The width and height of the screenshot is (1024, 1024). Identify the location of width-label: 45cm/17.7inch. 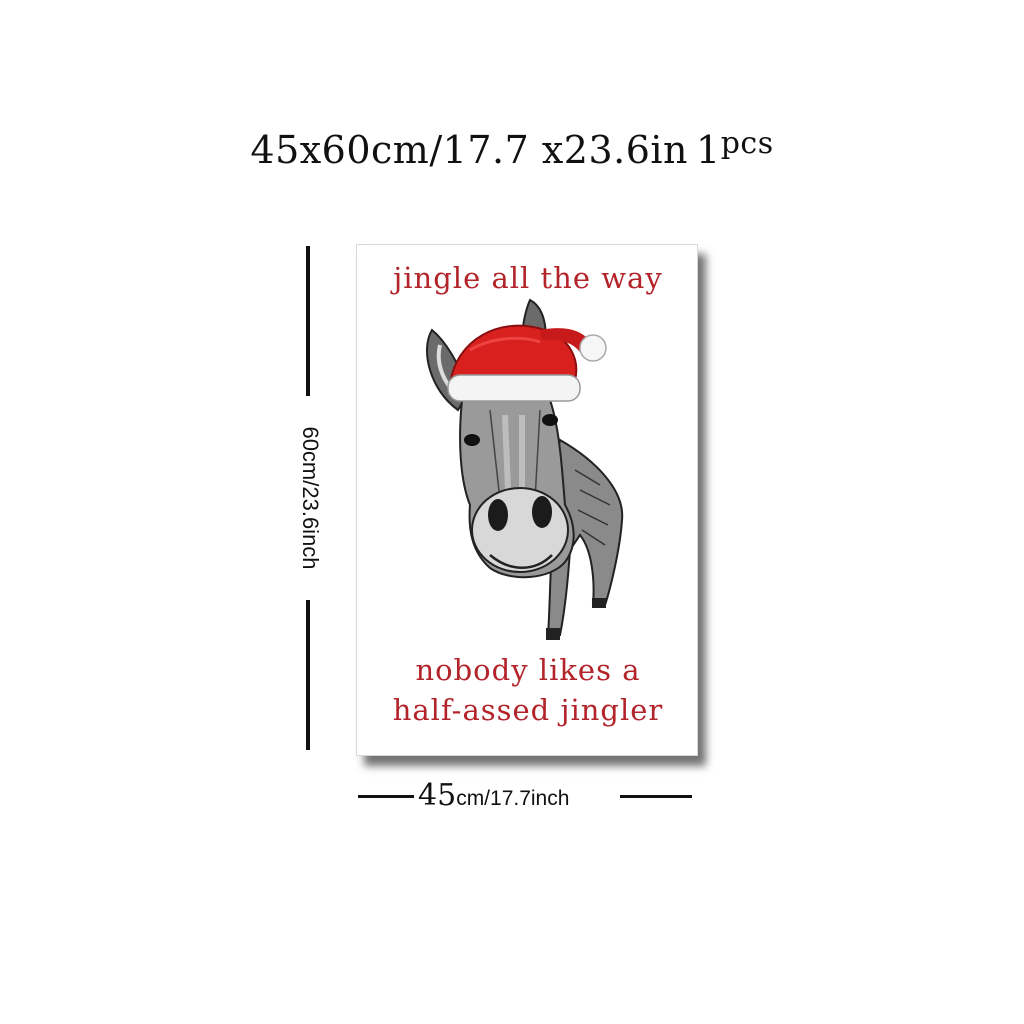
(518, 795).